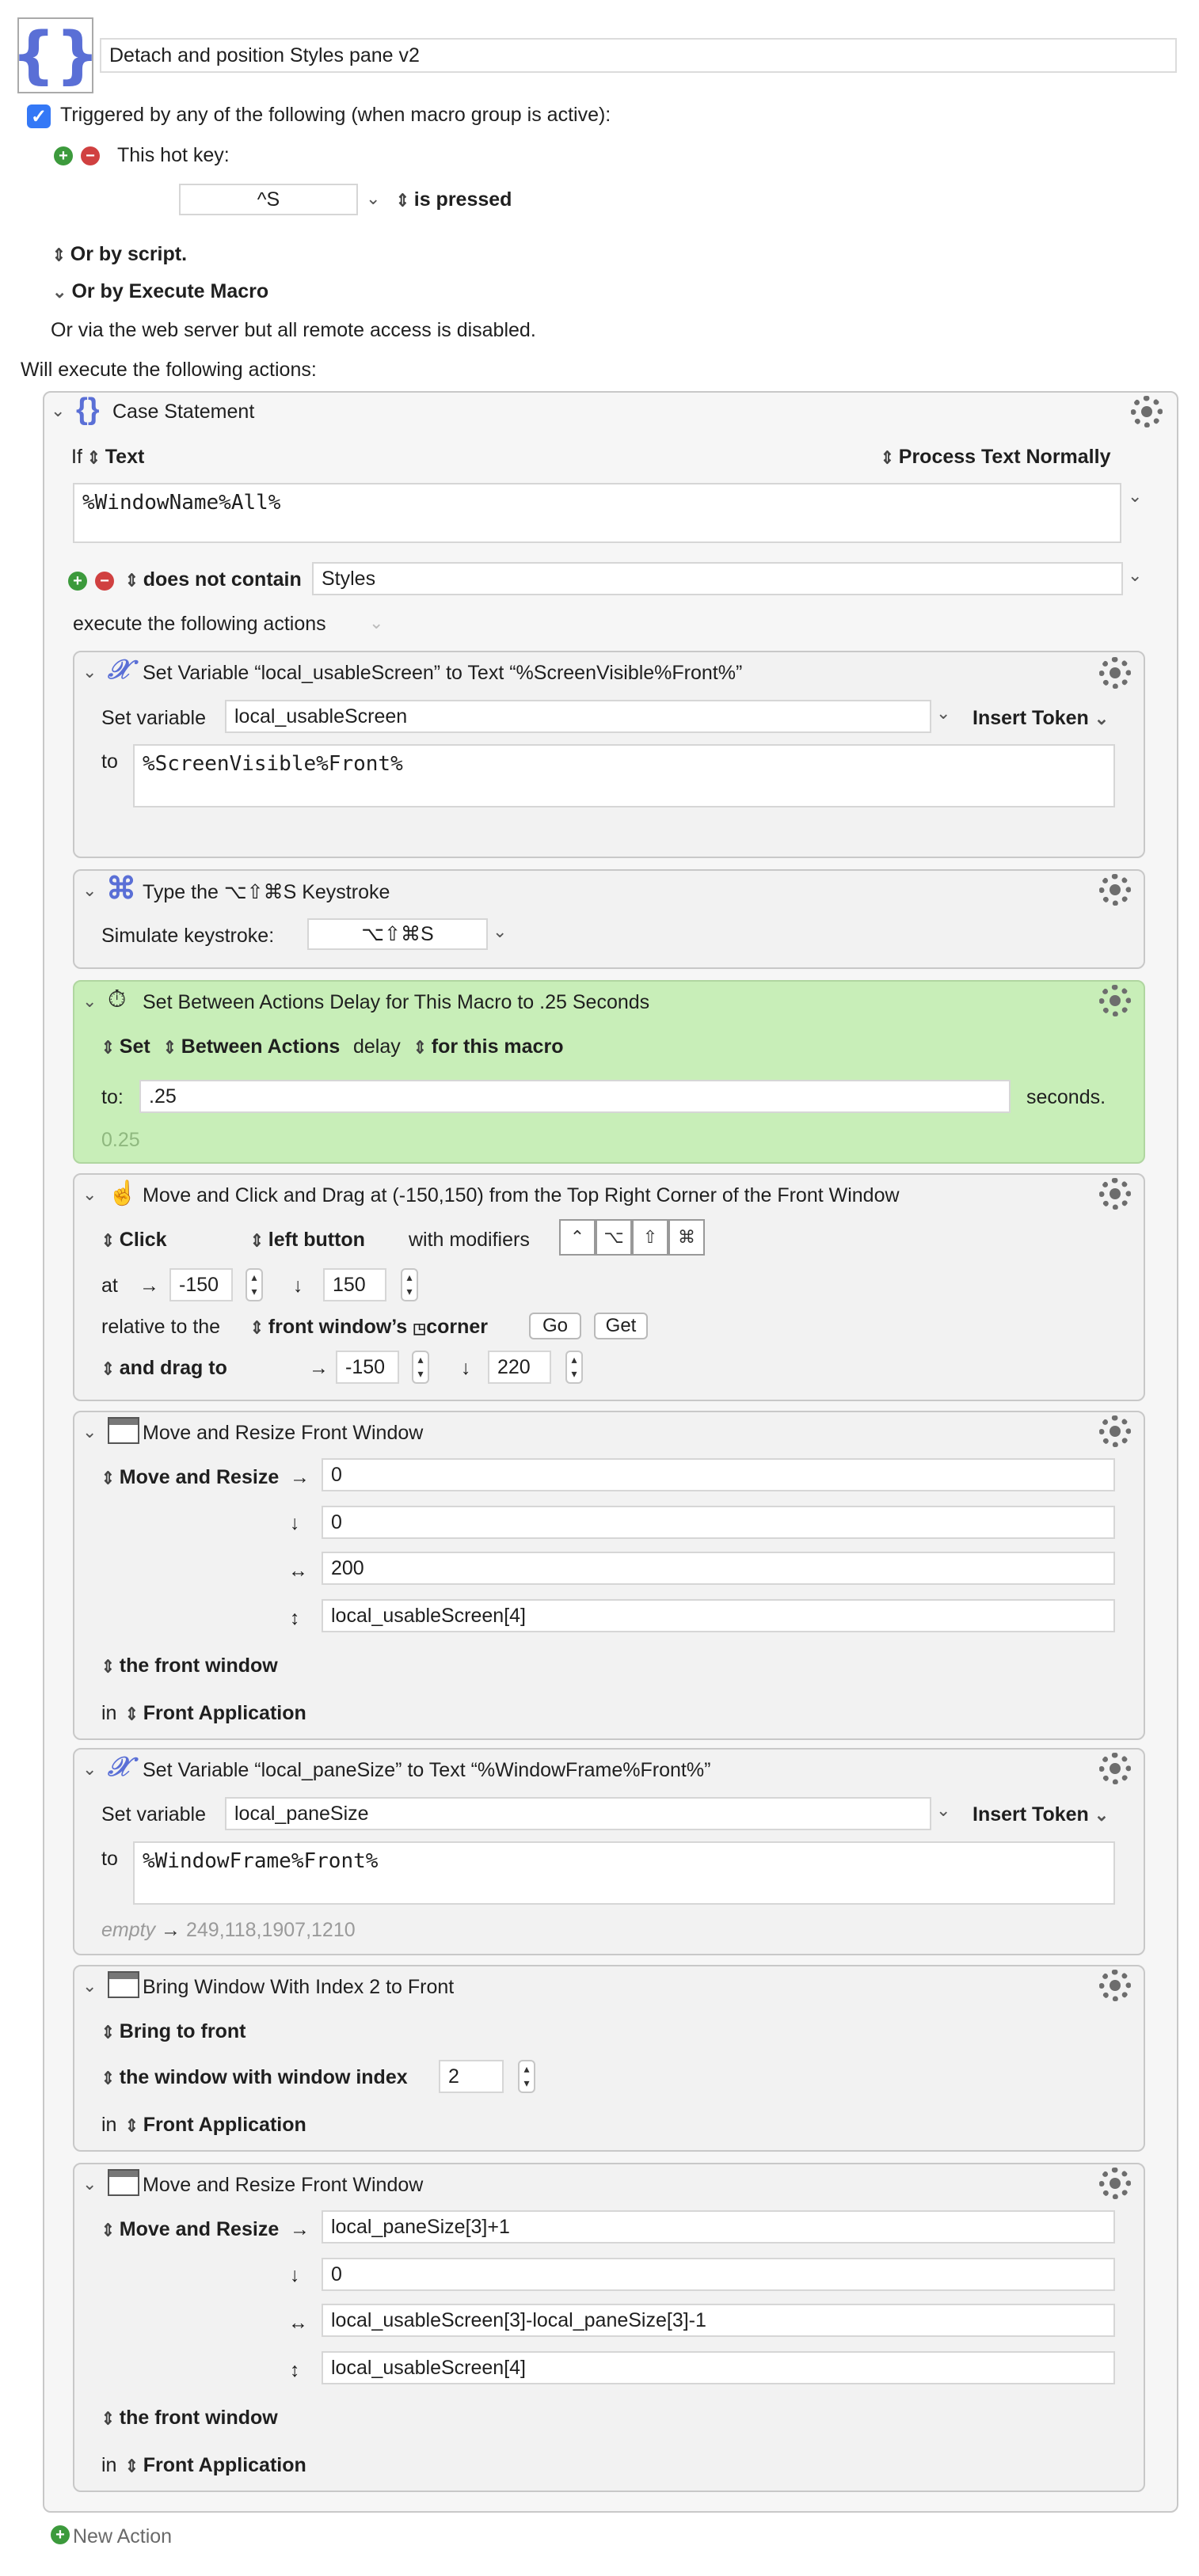 The width and height of the screenshot is (1199, 2576). What do you see at coordinates (201, 1284) in the screenshot?
I see `x-offset-field: -150` at bounding box center [201, 1284].